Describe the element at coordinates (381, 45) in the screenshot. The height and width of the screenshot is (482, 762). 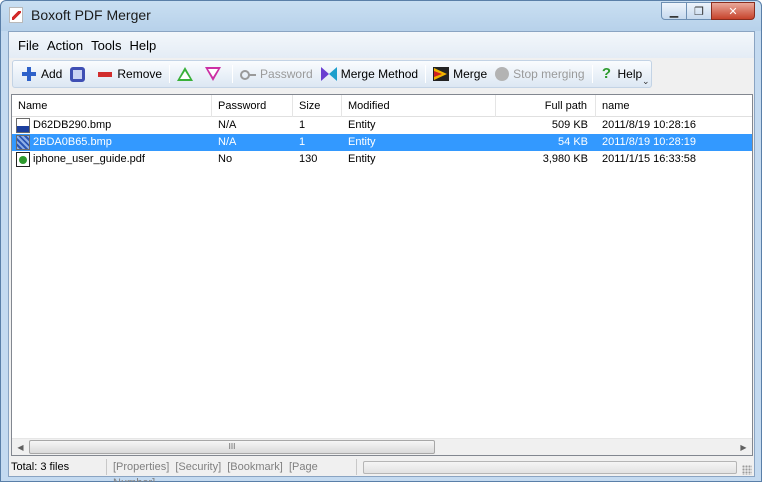
I see `menu-bar: File Action Tools Help` at that location.